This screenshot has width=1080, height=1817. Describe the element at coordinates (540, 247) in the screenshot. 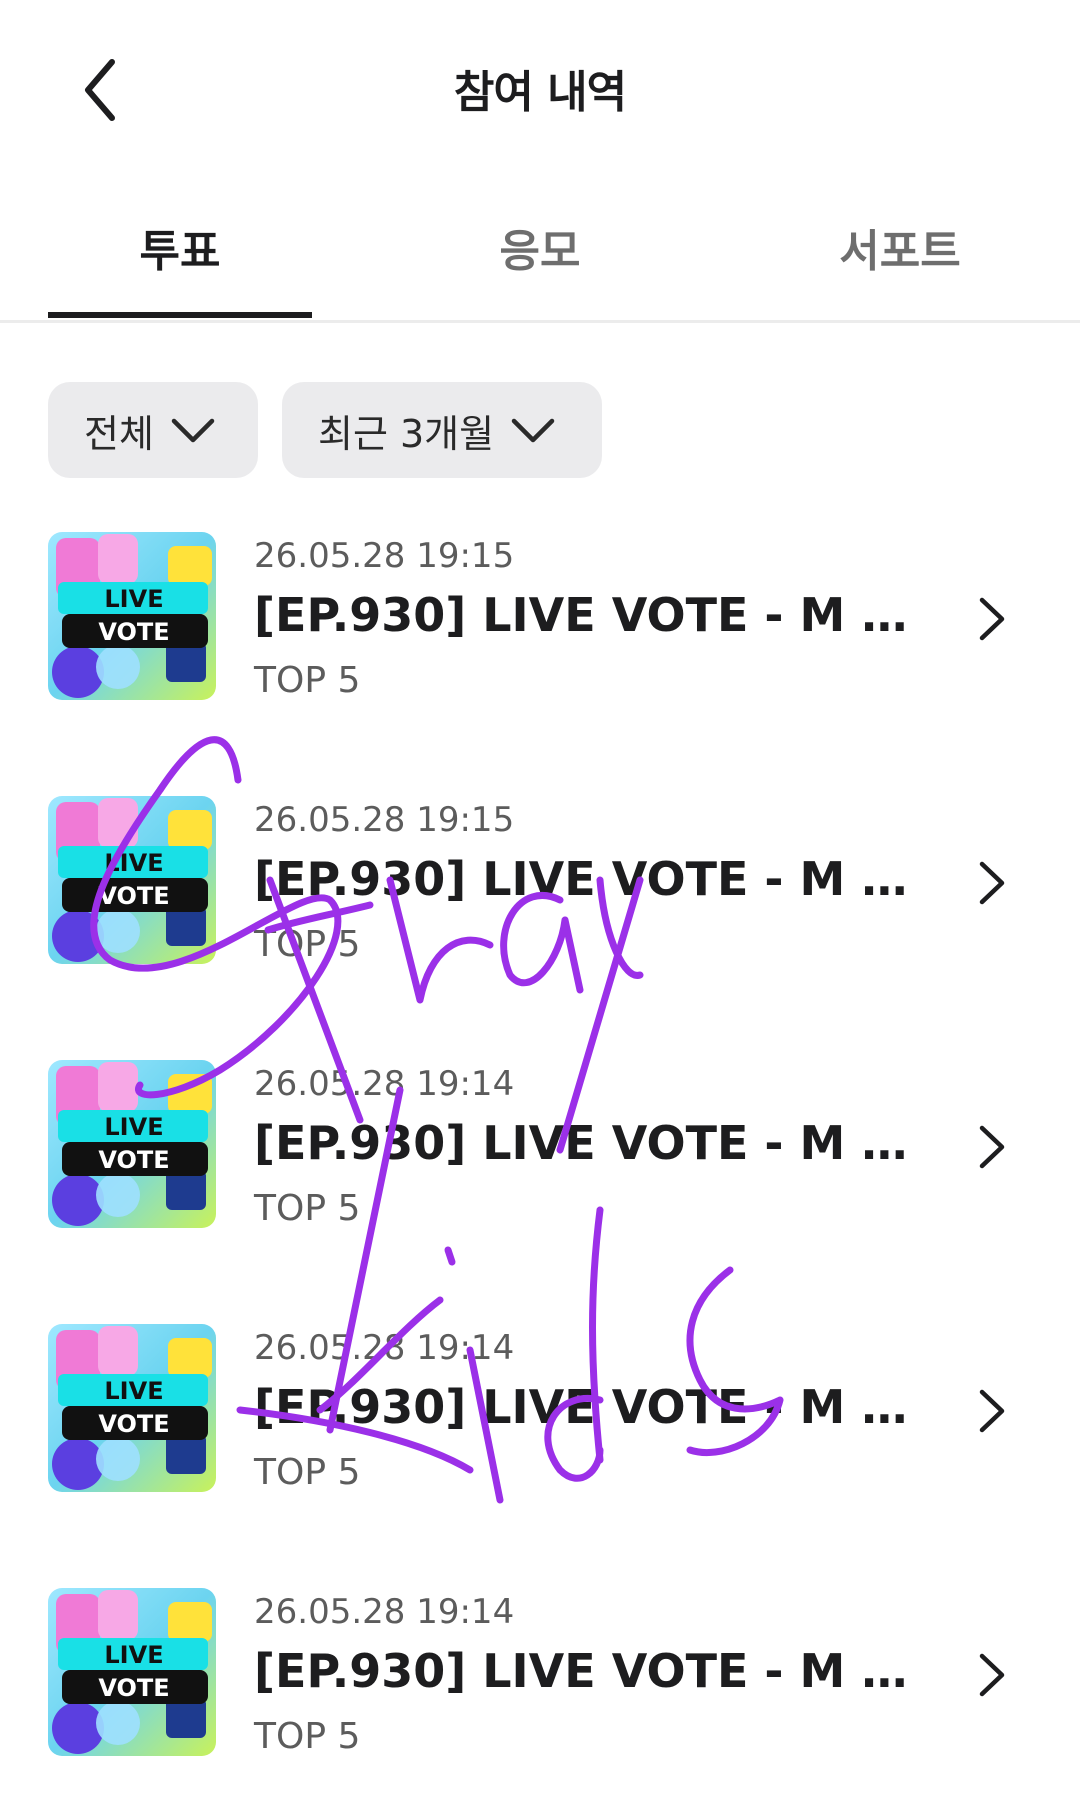

I see `tab-entry: 응모` at that location.